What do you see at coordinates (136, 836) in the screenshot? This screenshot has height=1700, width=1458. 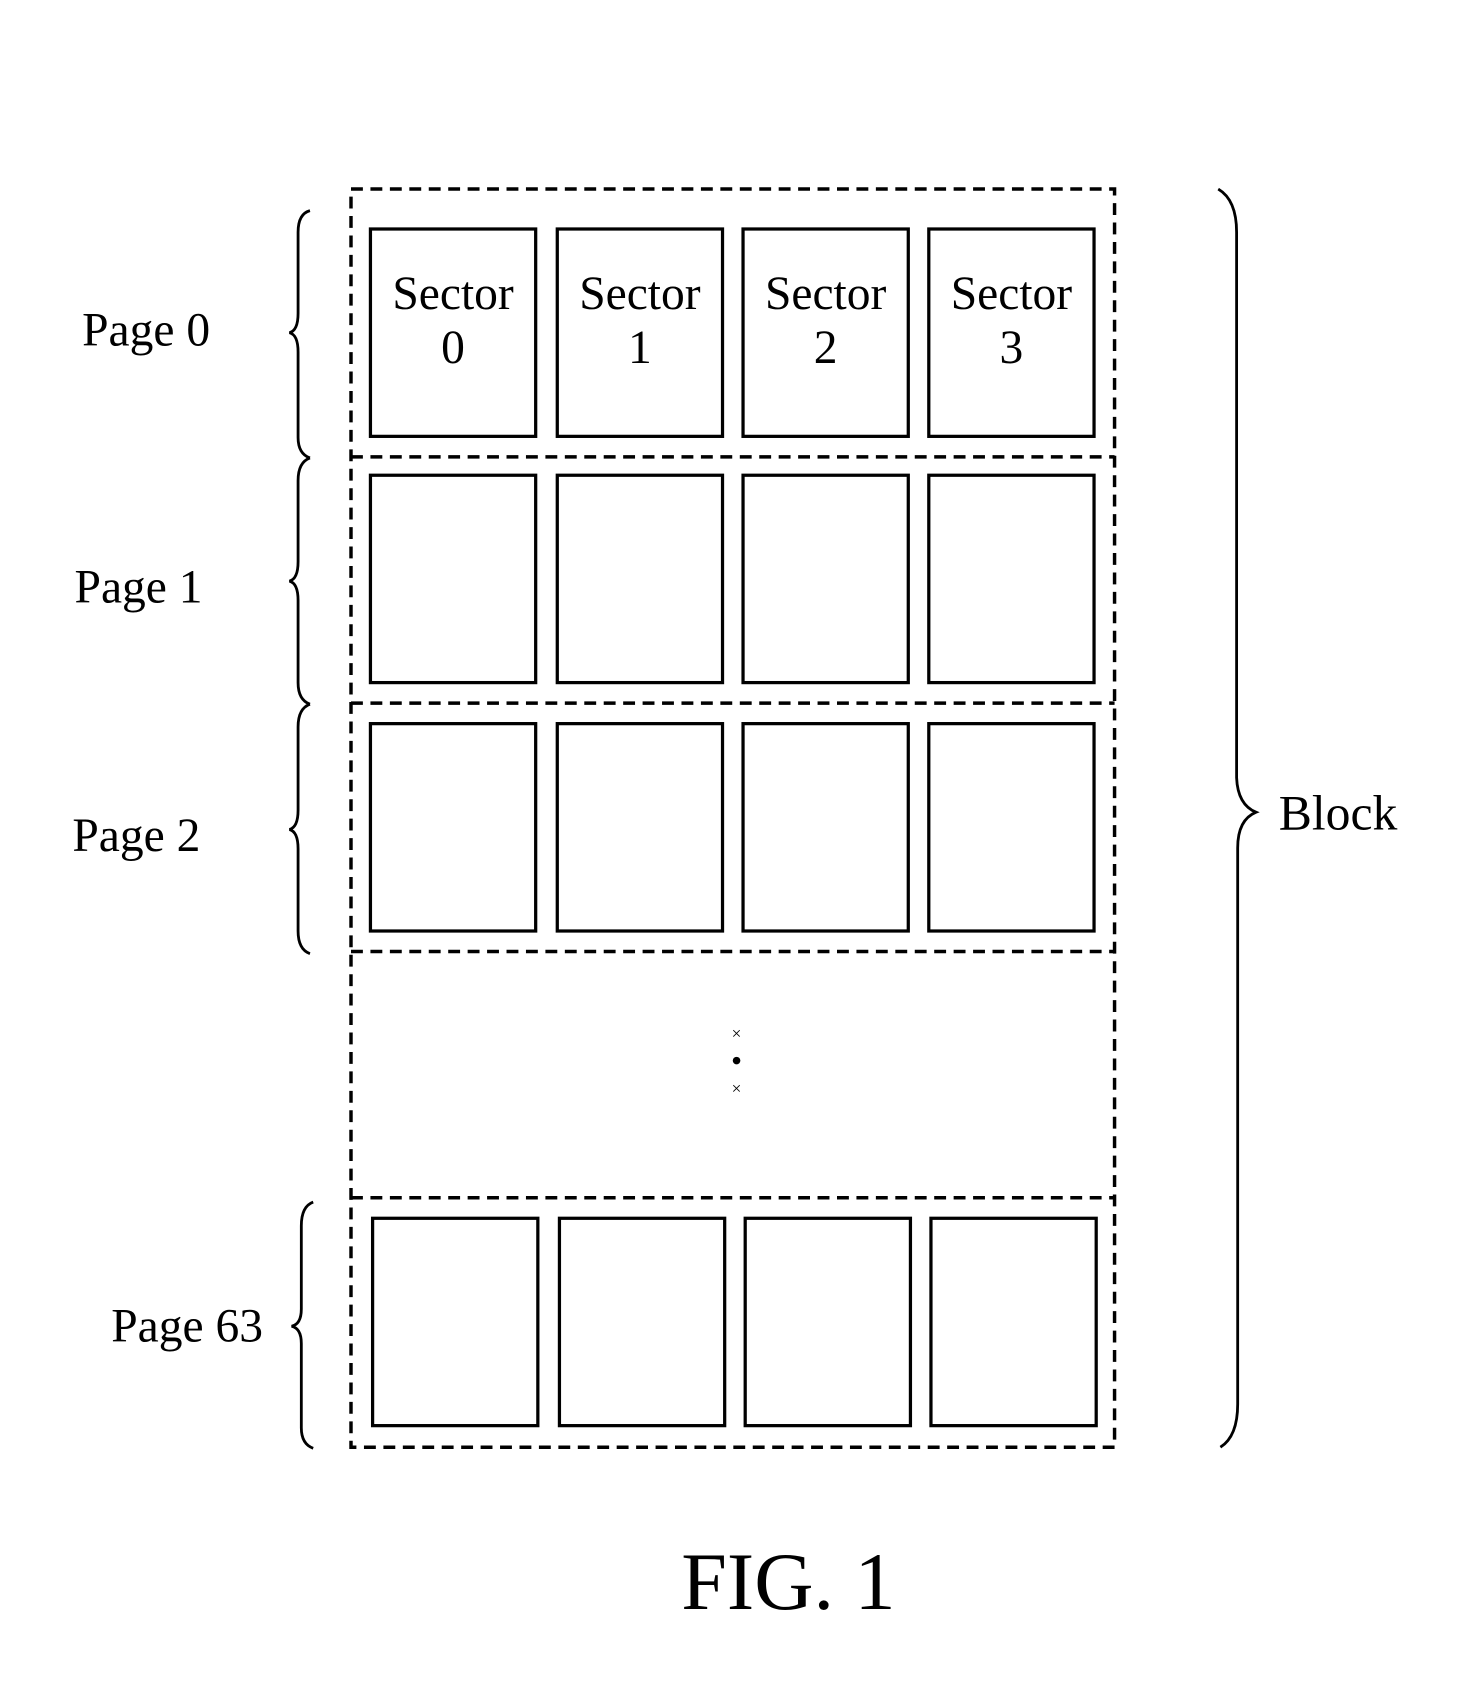 I see `page-2-label: Page 2` at bounding box center [136, 836].